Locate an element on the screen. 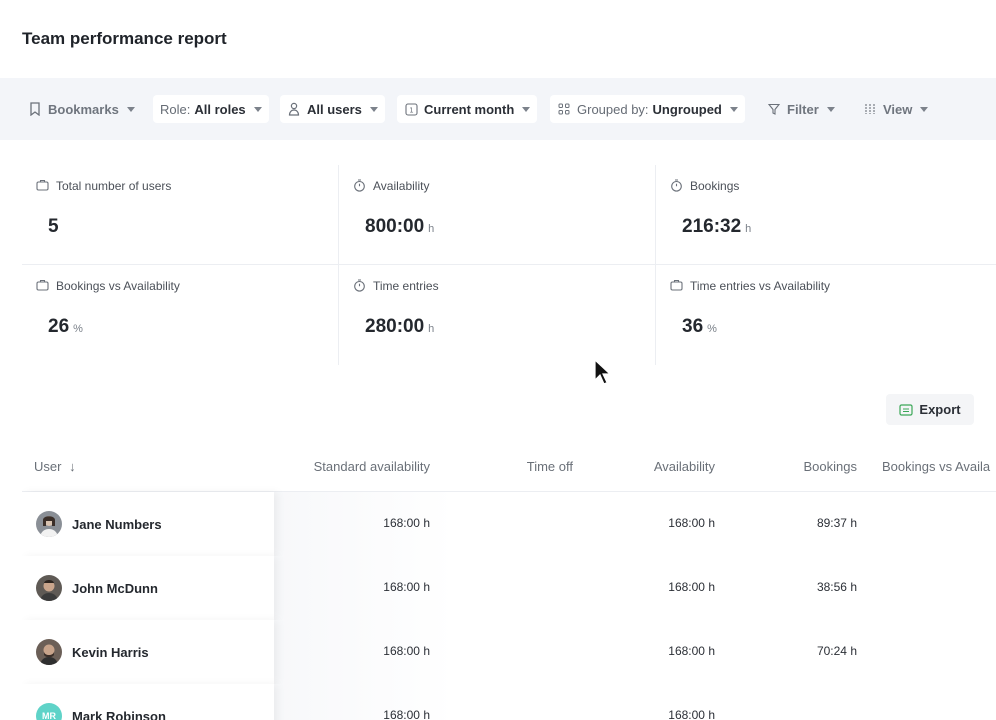 The height and width of the screenshot is (720, 996). stat-card: Time entries vs Availability 36% is located at coordinates (826, 315).